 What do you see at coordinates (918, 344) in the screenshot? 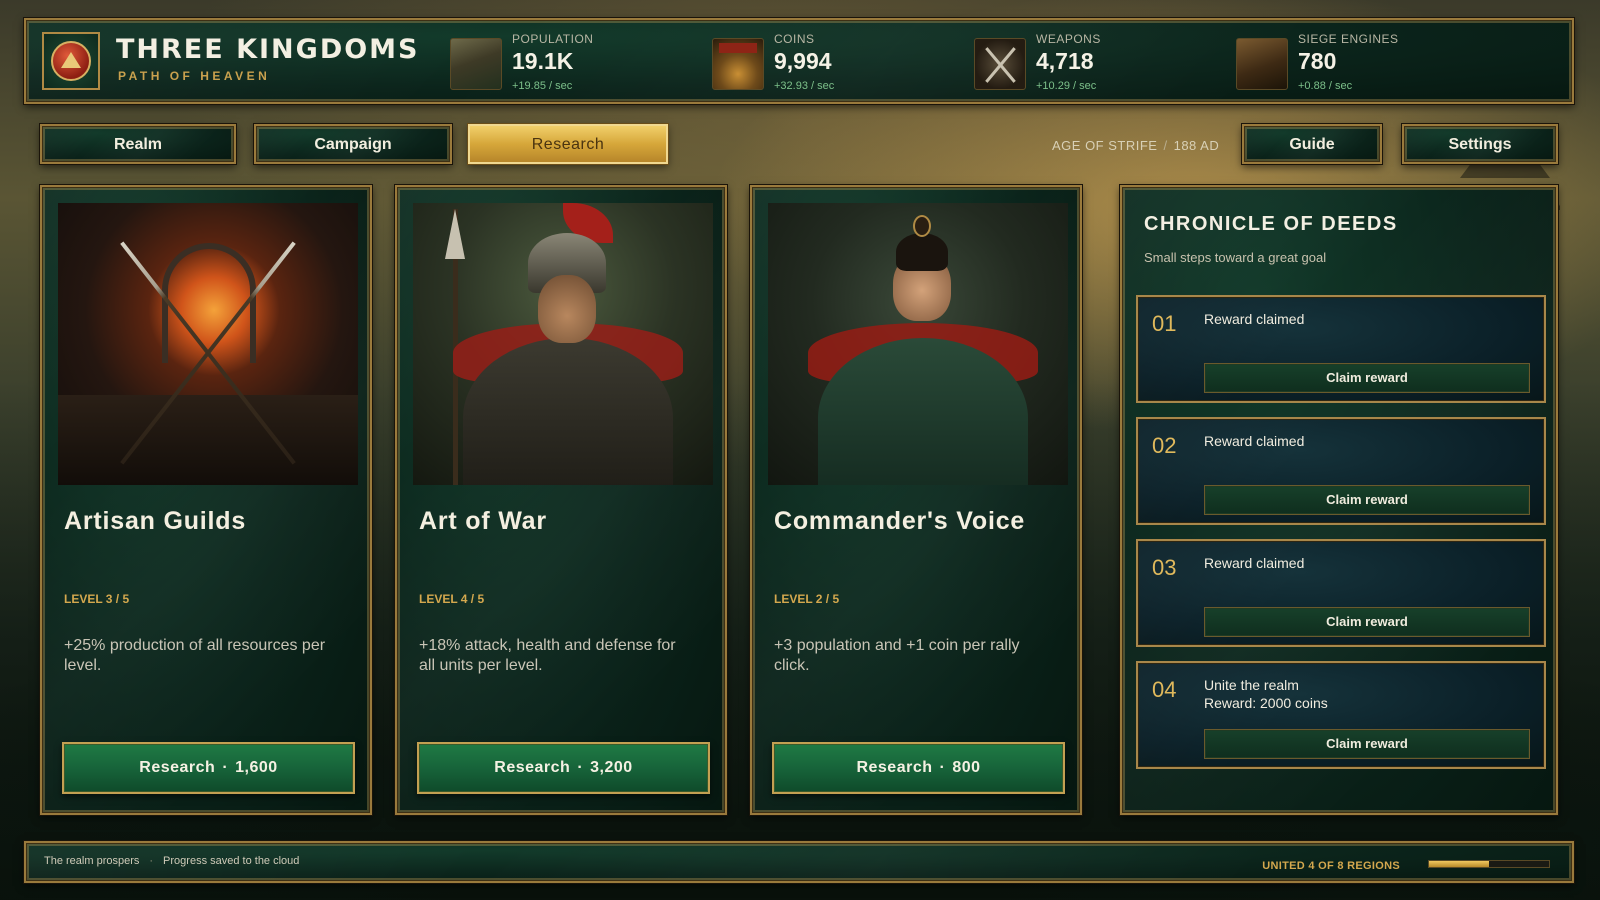
I see `commander-portrait-illustration` at bounding box center [918, 344].